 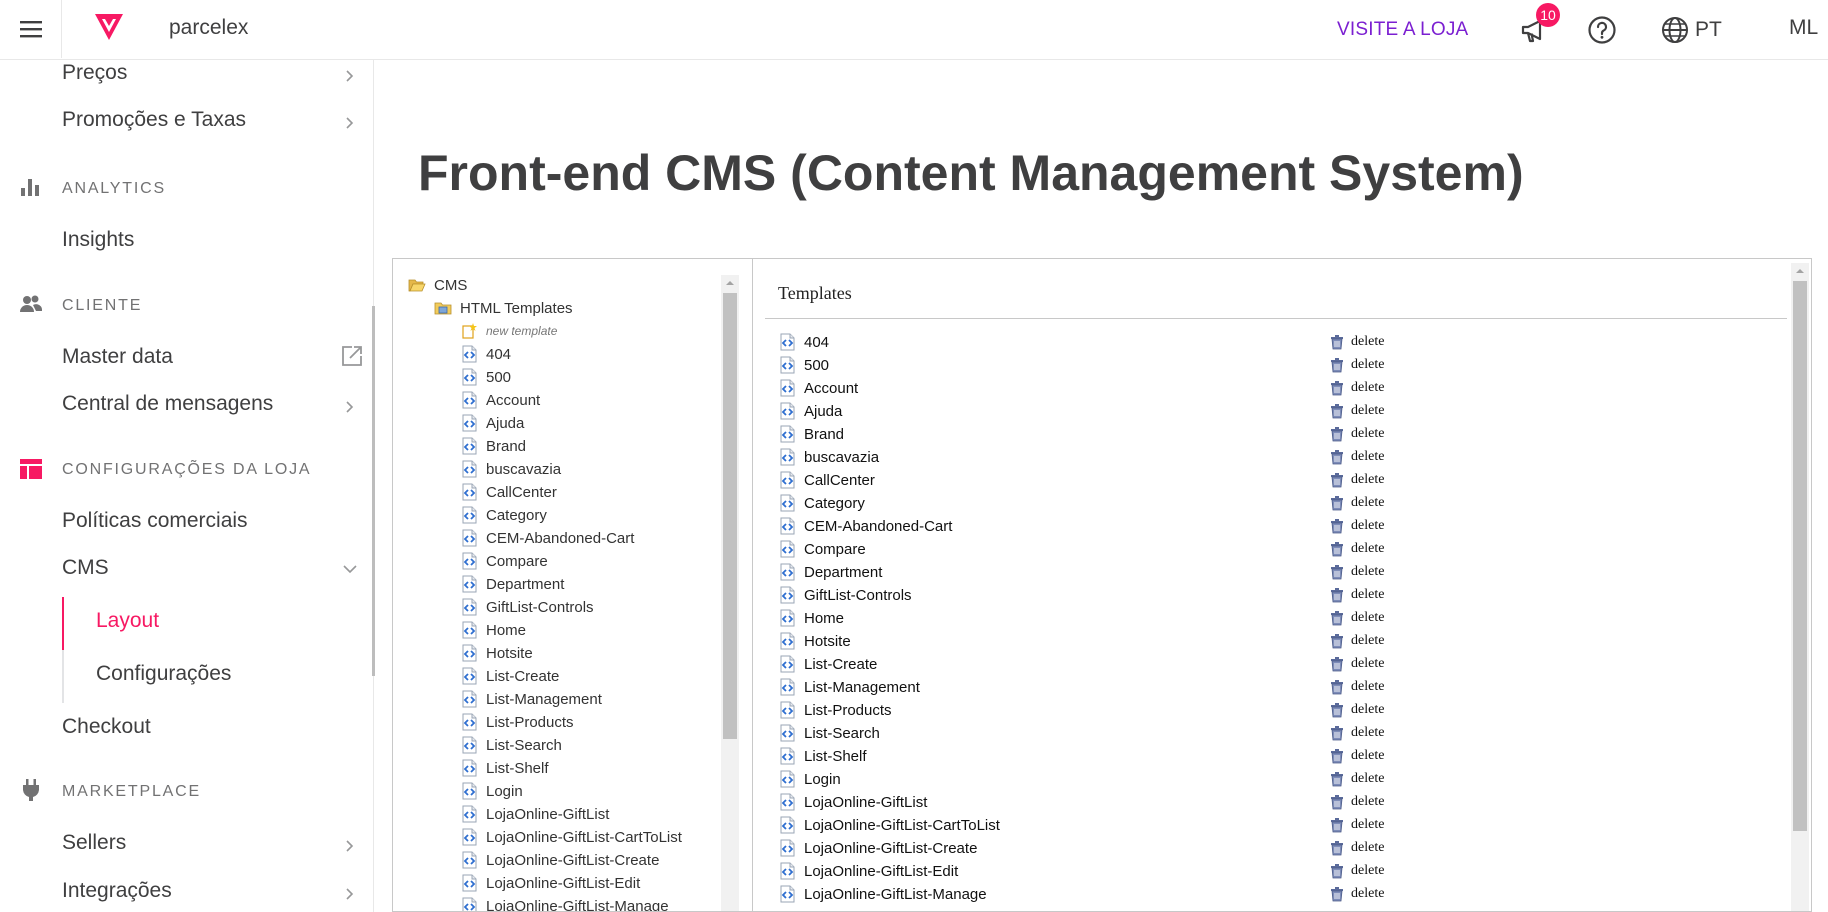 I want to click on vtex-logo-icon, so click(x=109, y=27).